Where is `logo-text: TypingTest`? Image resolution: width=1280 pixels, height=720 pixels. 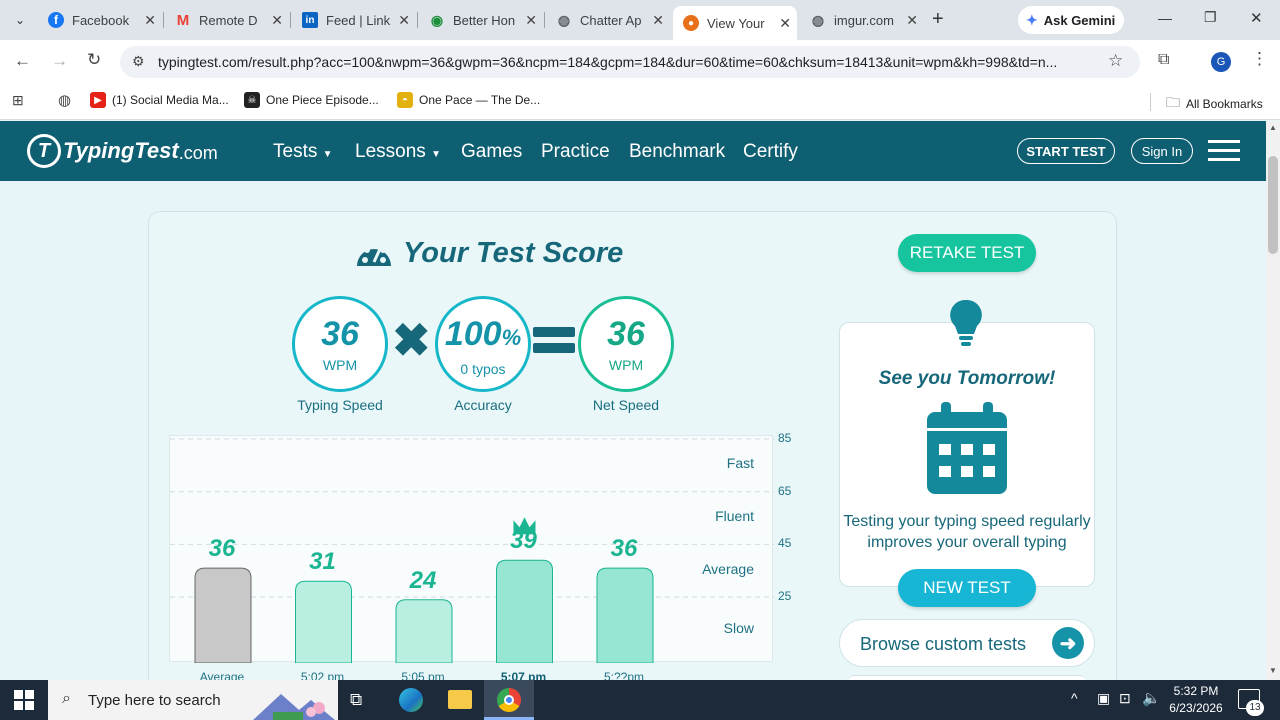
logo-text: TypingTest is located at coordinates (121, 150).